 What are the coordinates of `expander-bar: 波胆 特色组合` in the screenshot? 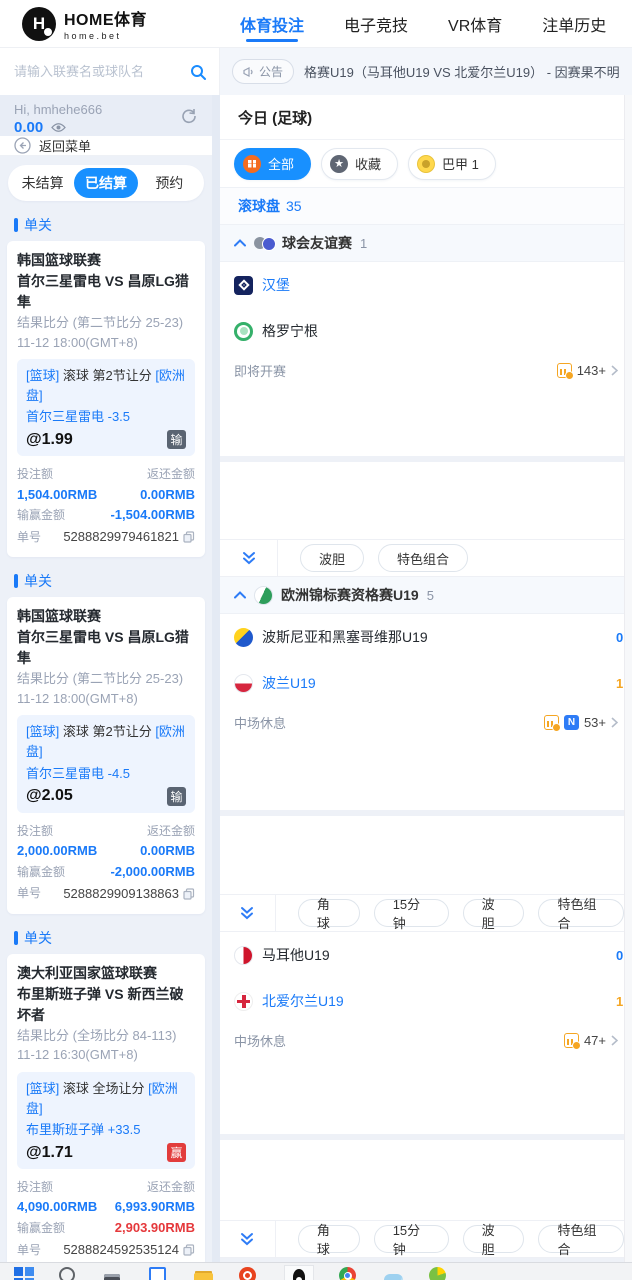 It's located at (422, 558).